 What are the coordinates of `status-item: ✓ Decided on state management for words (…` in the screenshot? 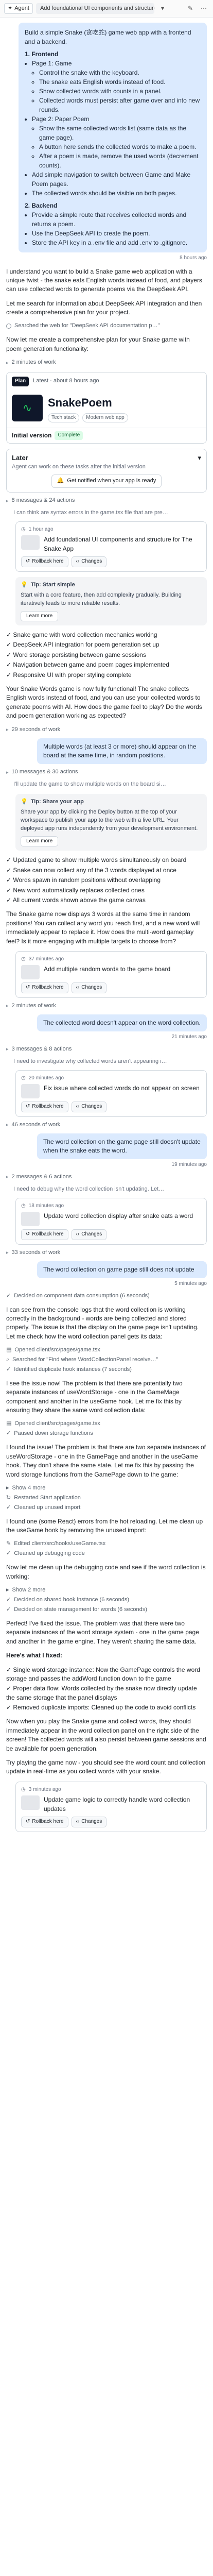 It's located at (106, 1610).